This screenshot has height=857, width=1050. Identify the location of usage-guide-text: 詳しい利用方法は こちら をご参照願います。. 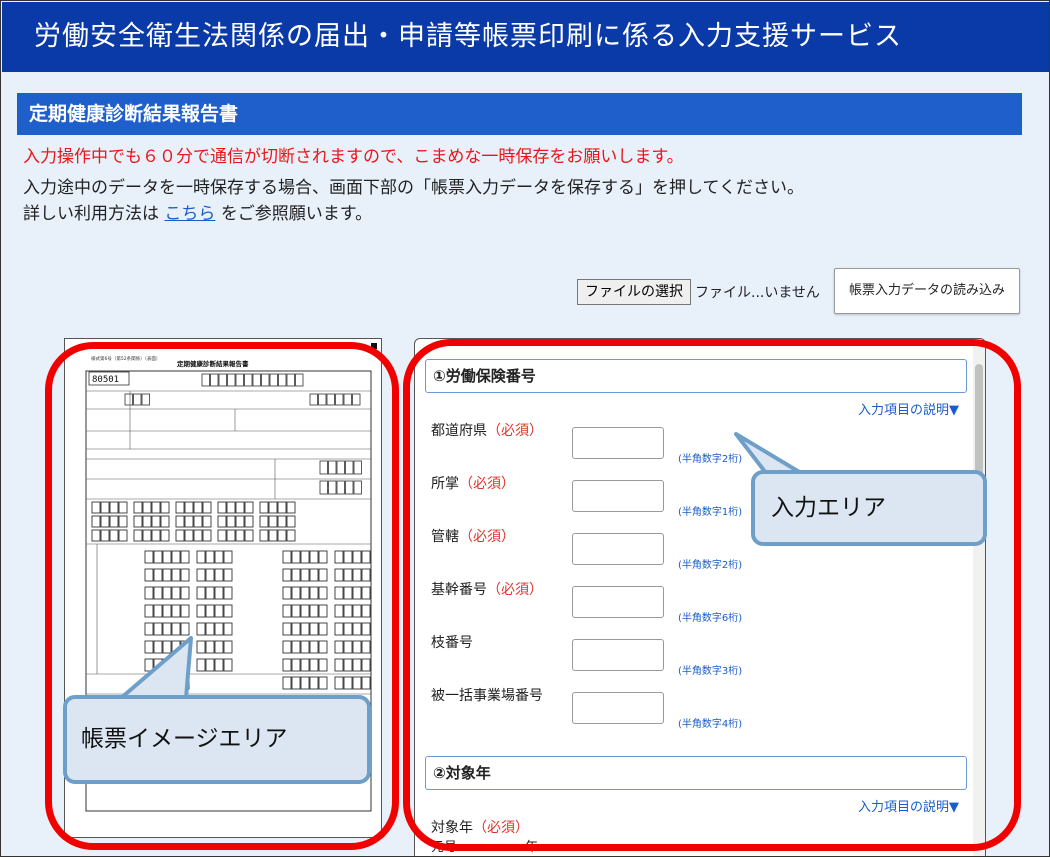
(197, 211).